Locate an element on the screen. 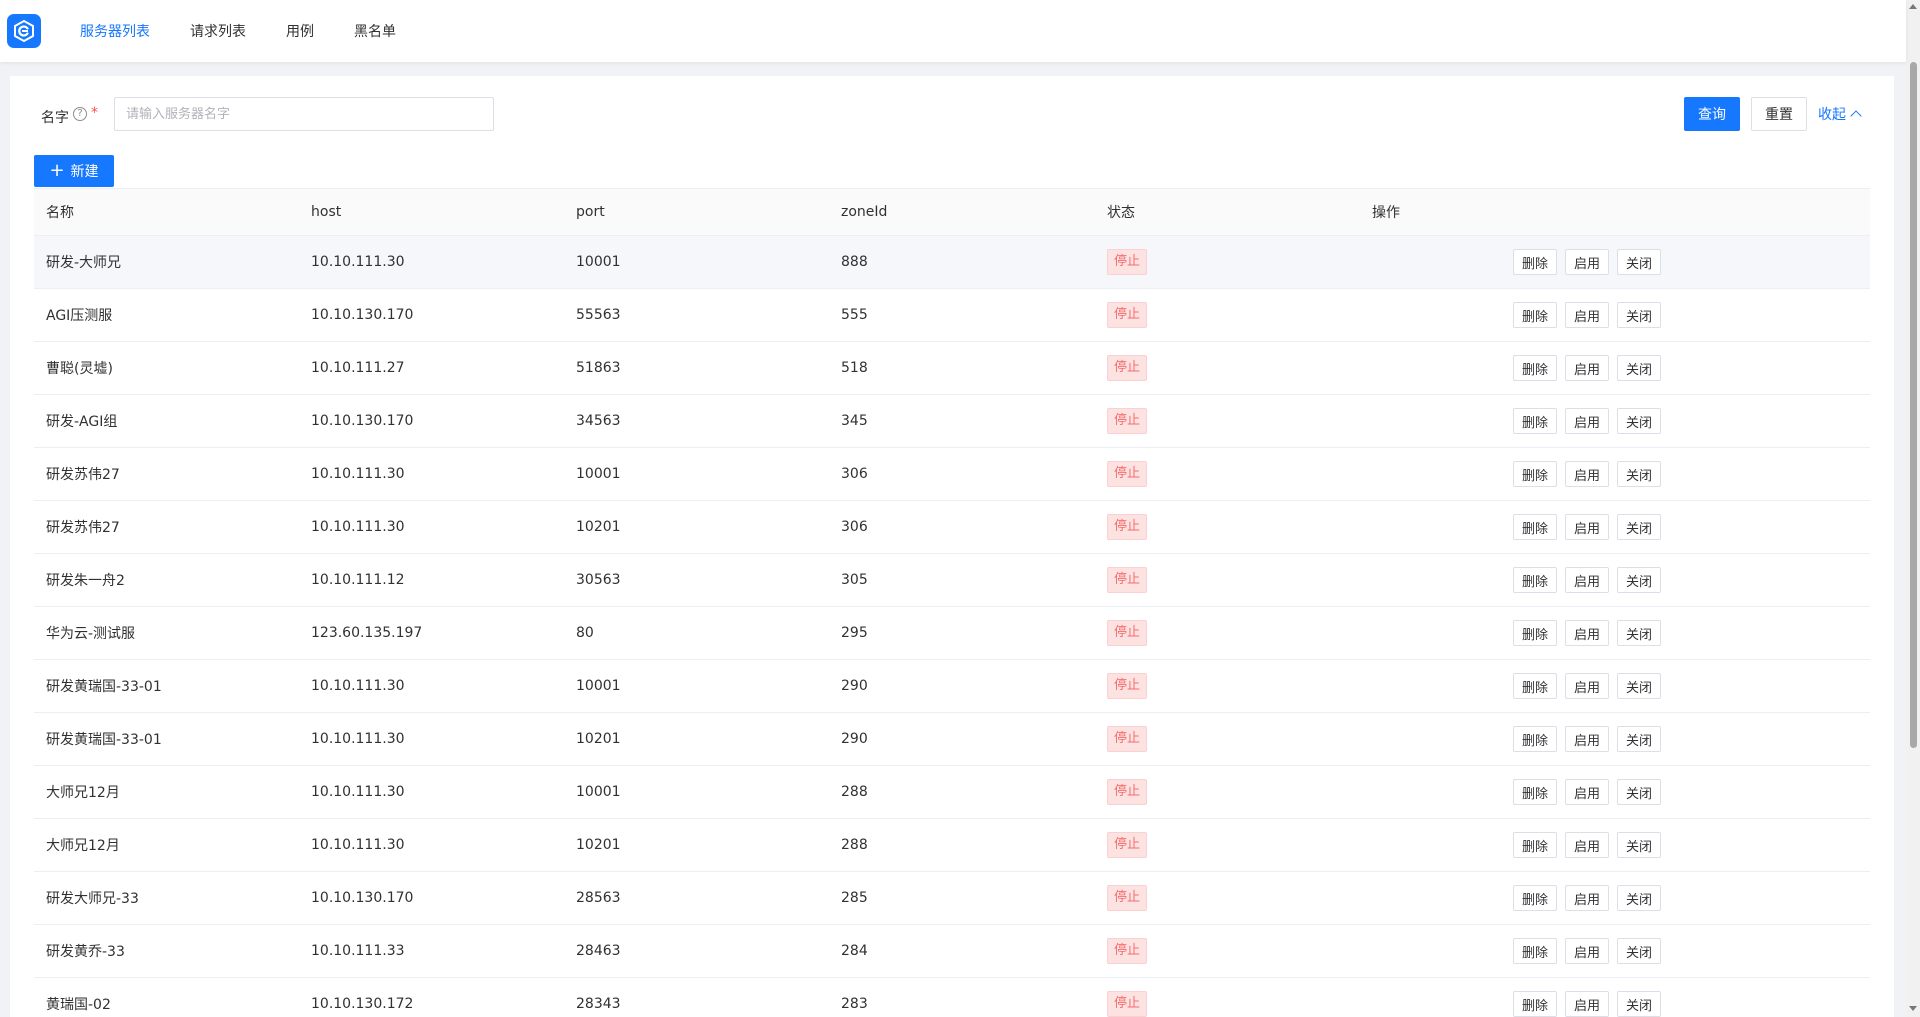  app-logo-icon is located at coordinates (24, 31).